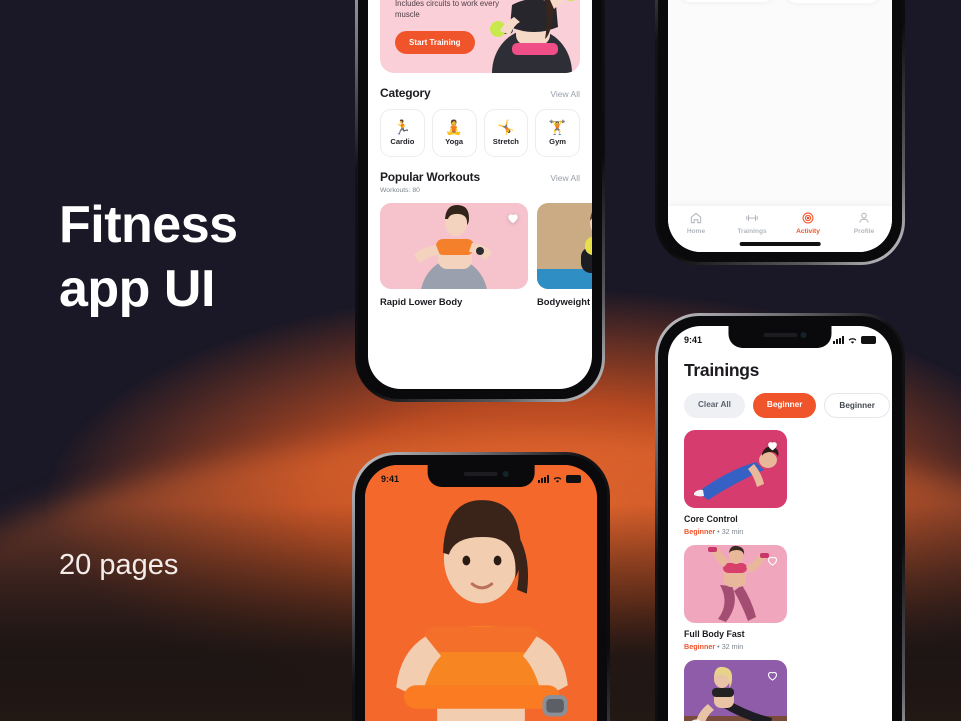 The height and width of the screenshot is (721, 961). I want to click on workout-image, so click(564, 246).